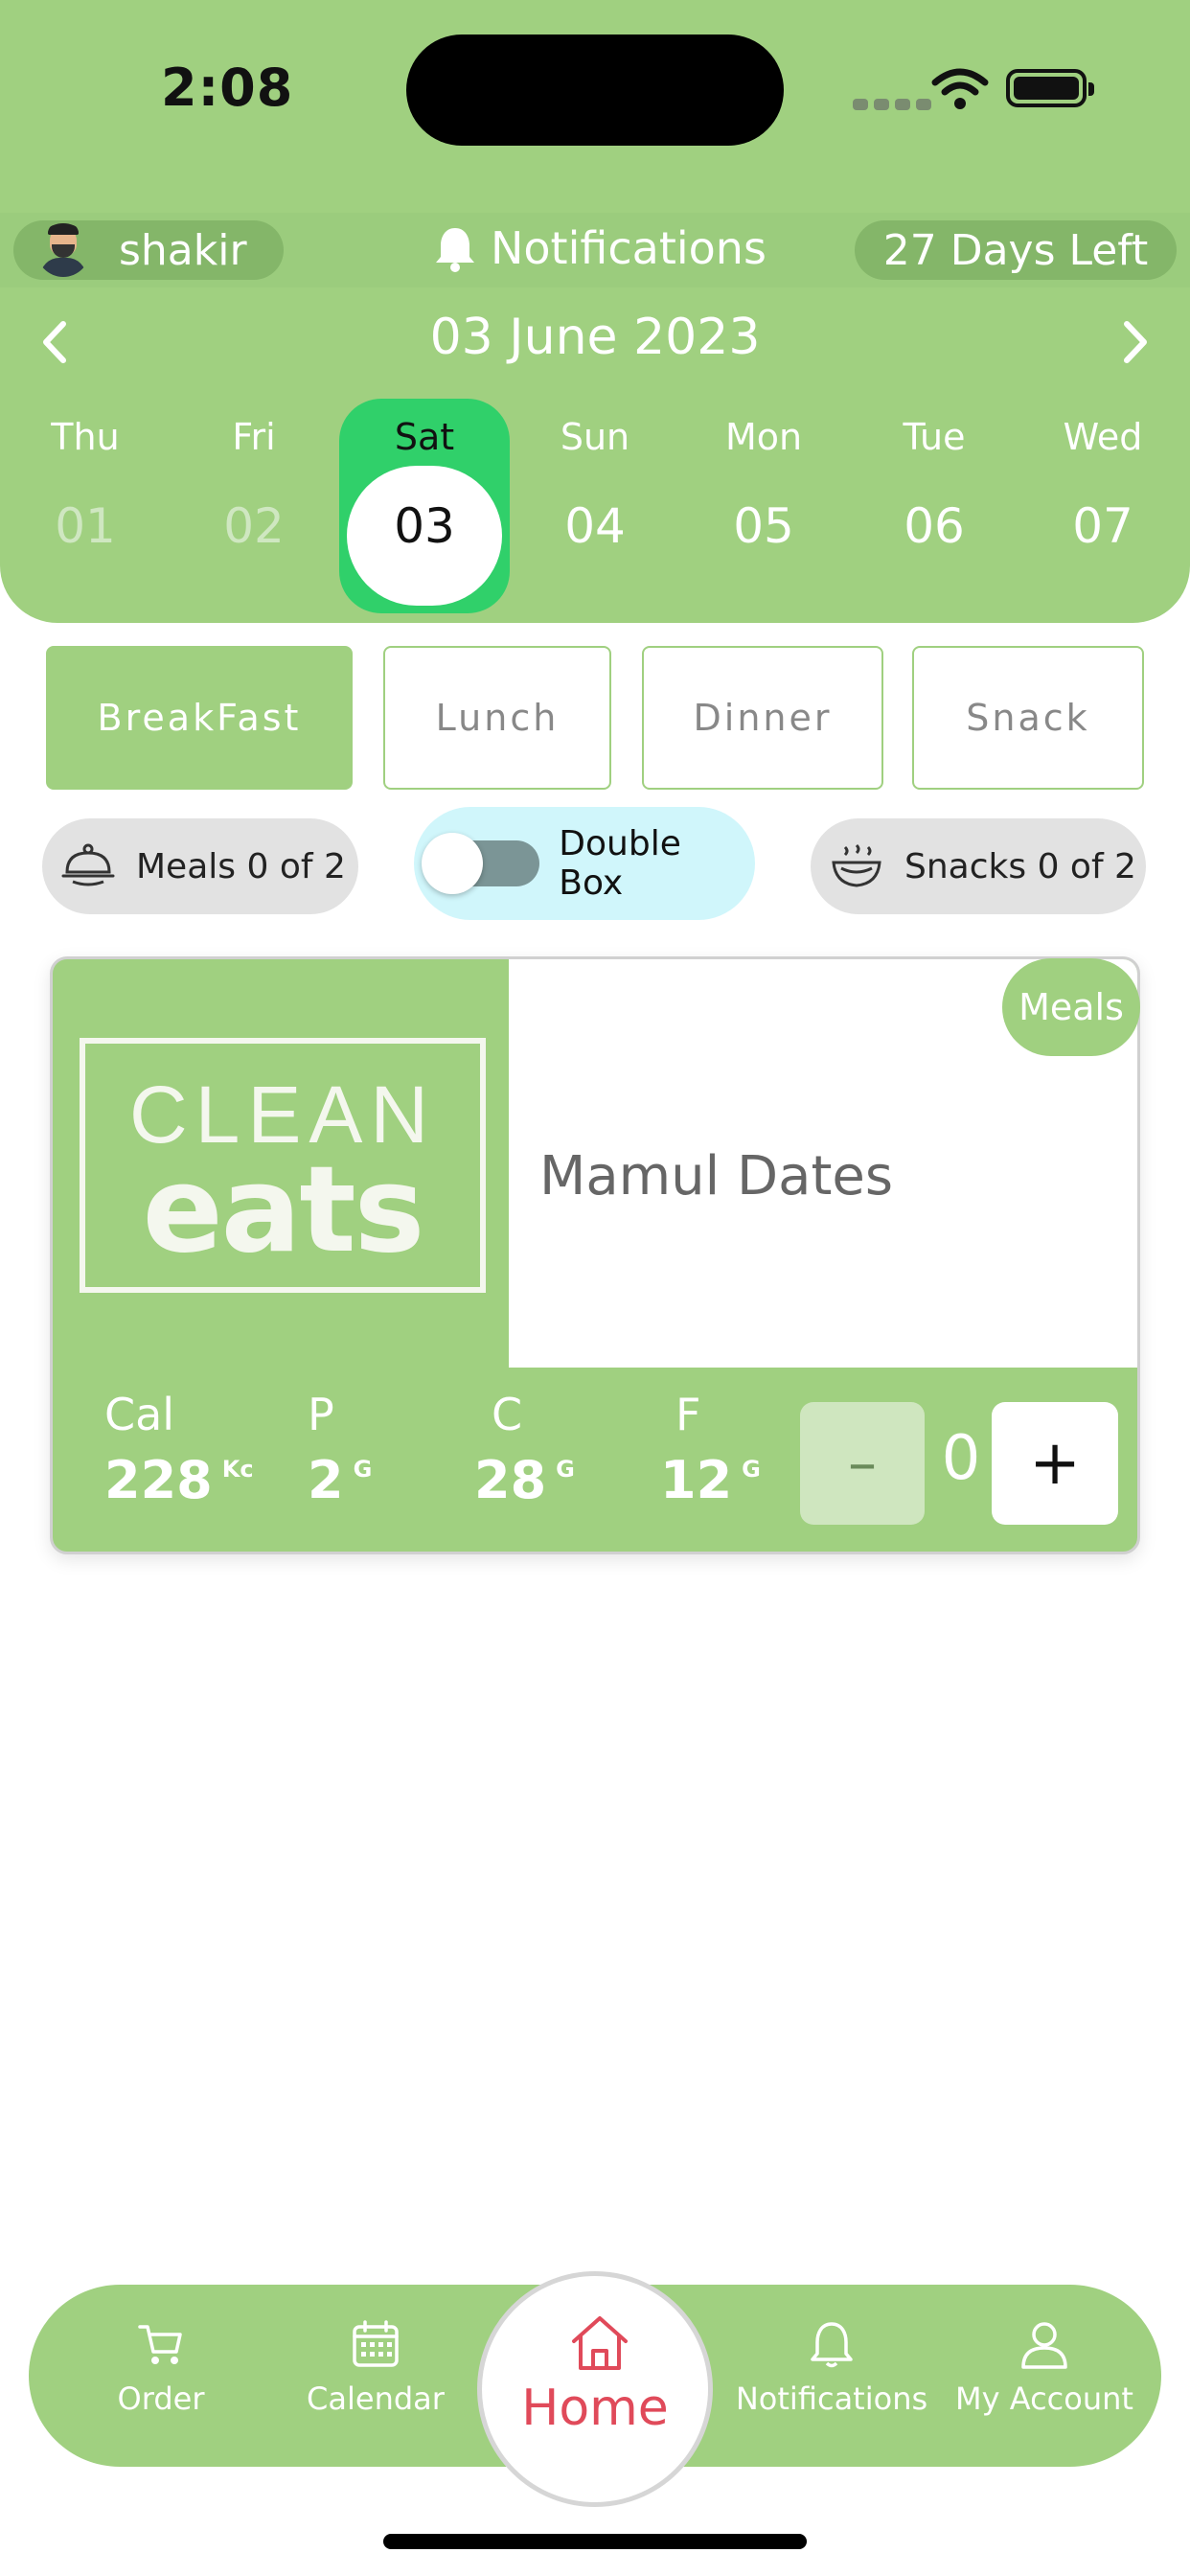 This screenshot has width=1190, height=2576. I want to click on meals-counter-text: Meals 0 of 2, so click(241, 866).